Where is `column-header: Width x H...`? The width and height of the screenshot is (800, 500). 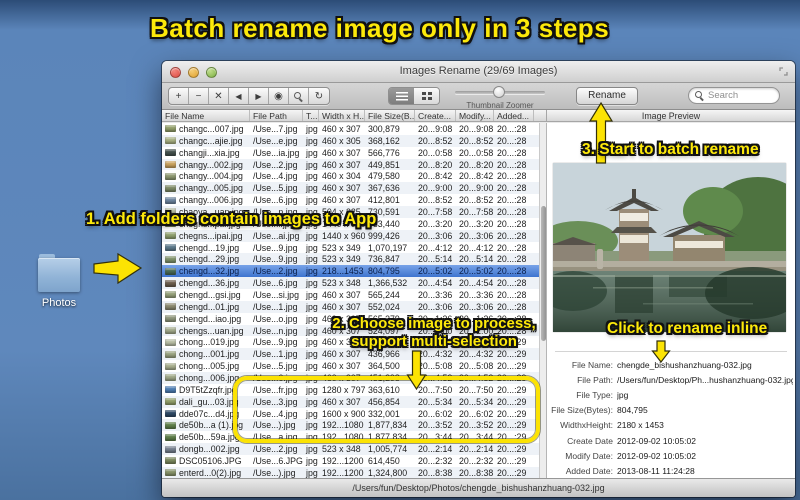 column-header: Width x H... is located at coordinates (342, 115).